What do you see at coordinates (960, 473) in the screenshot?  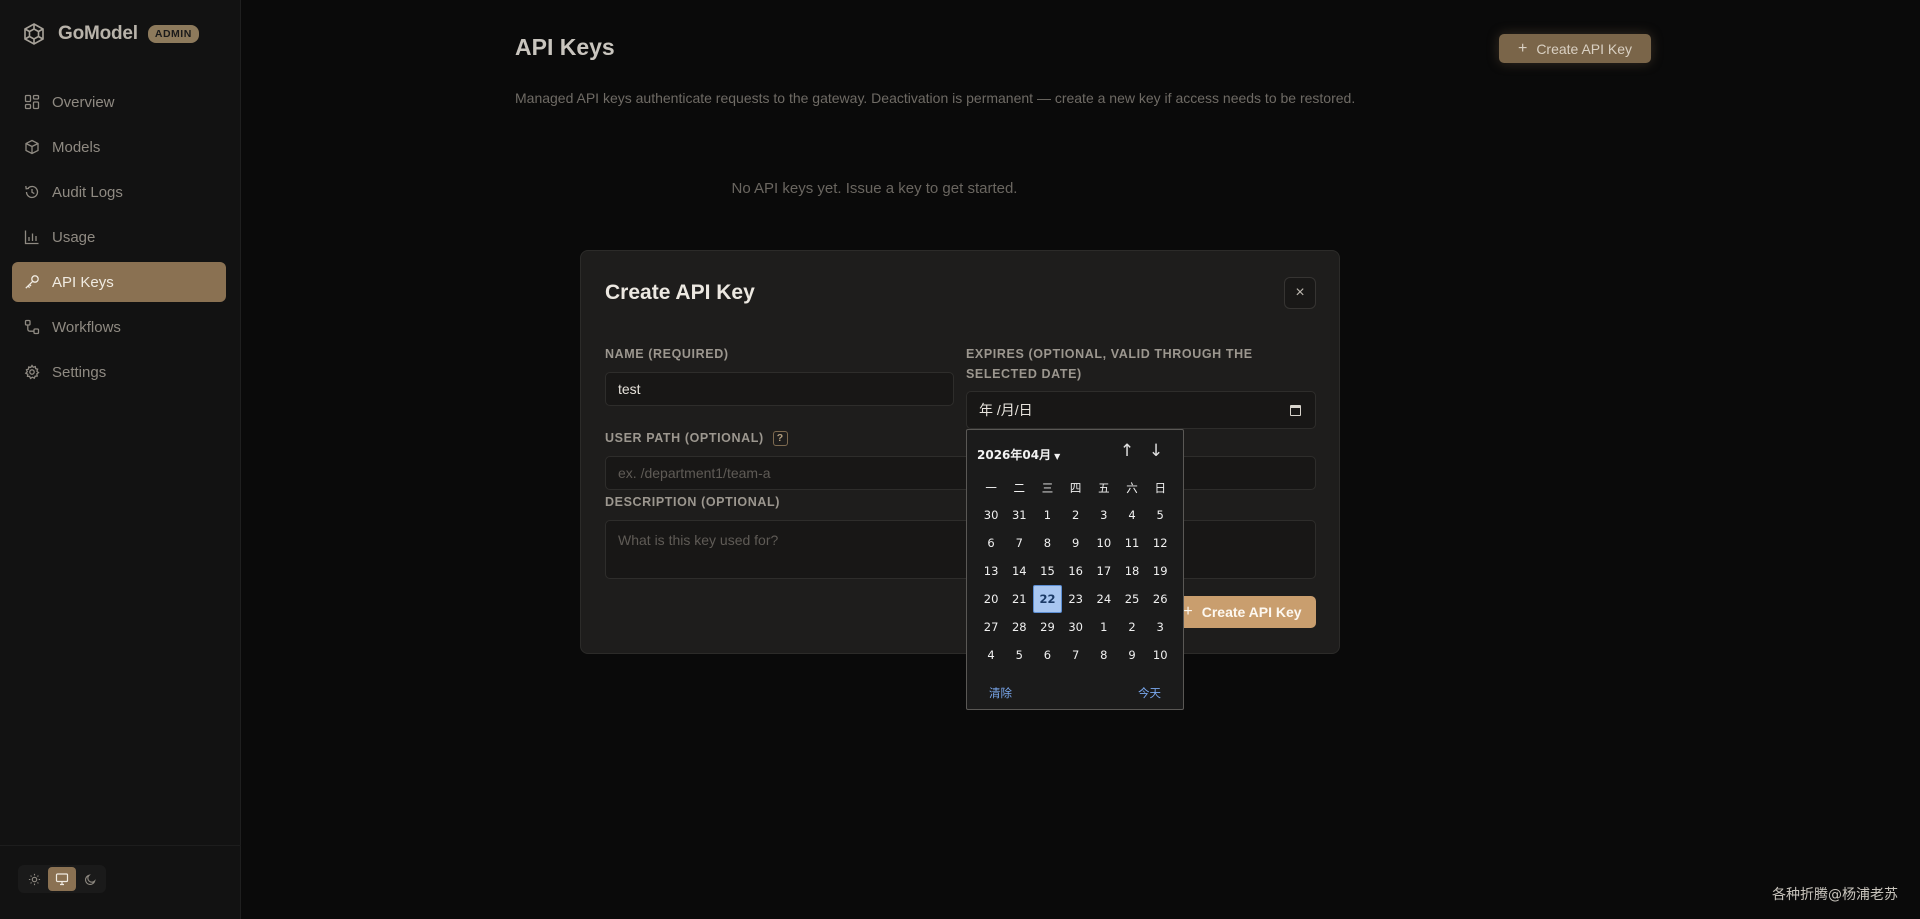 I see `user-path-field: ex. /department1/team-a` at bounding box center [960, 473].